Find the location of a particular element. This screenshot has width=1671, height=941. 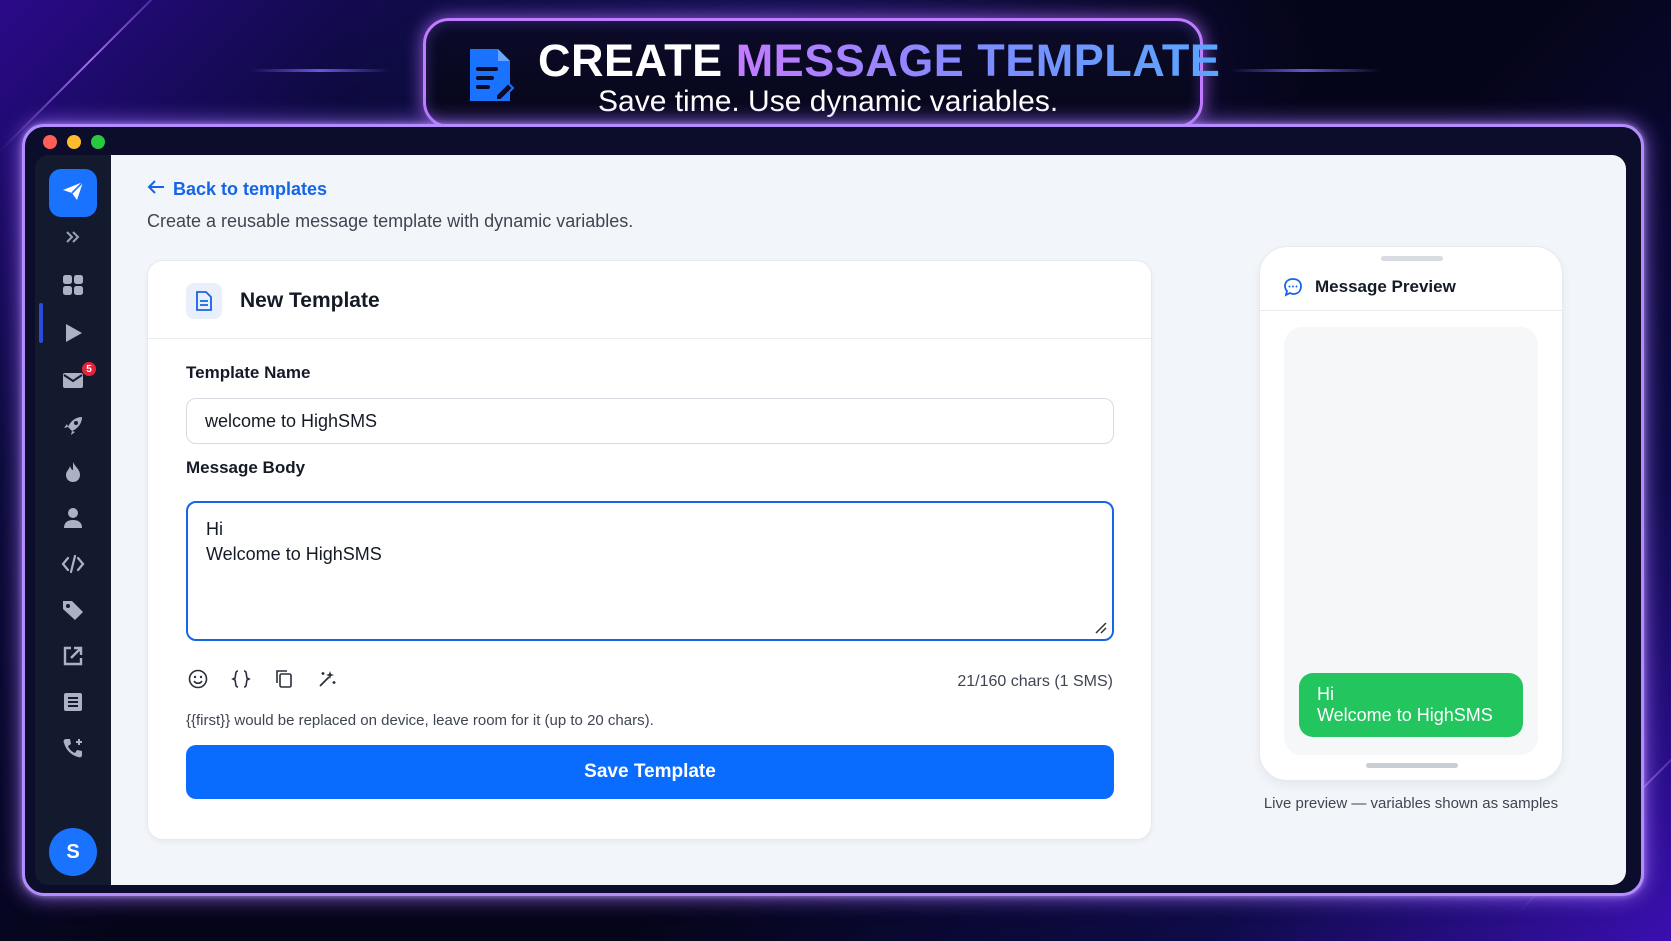

sidebar-item-external is located at coordinates (73, 658).